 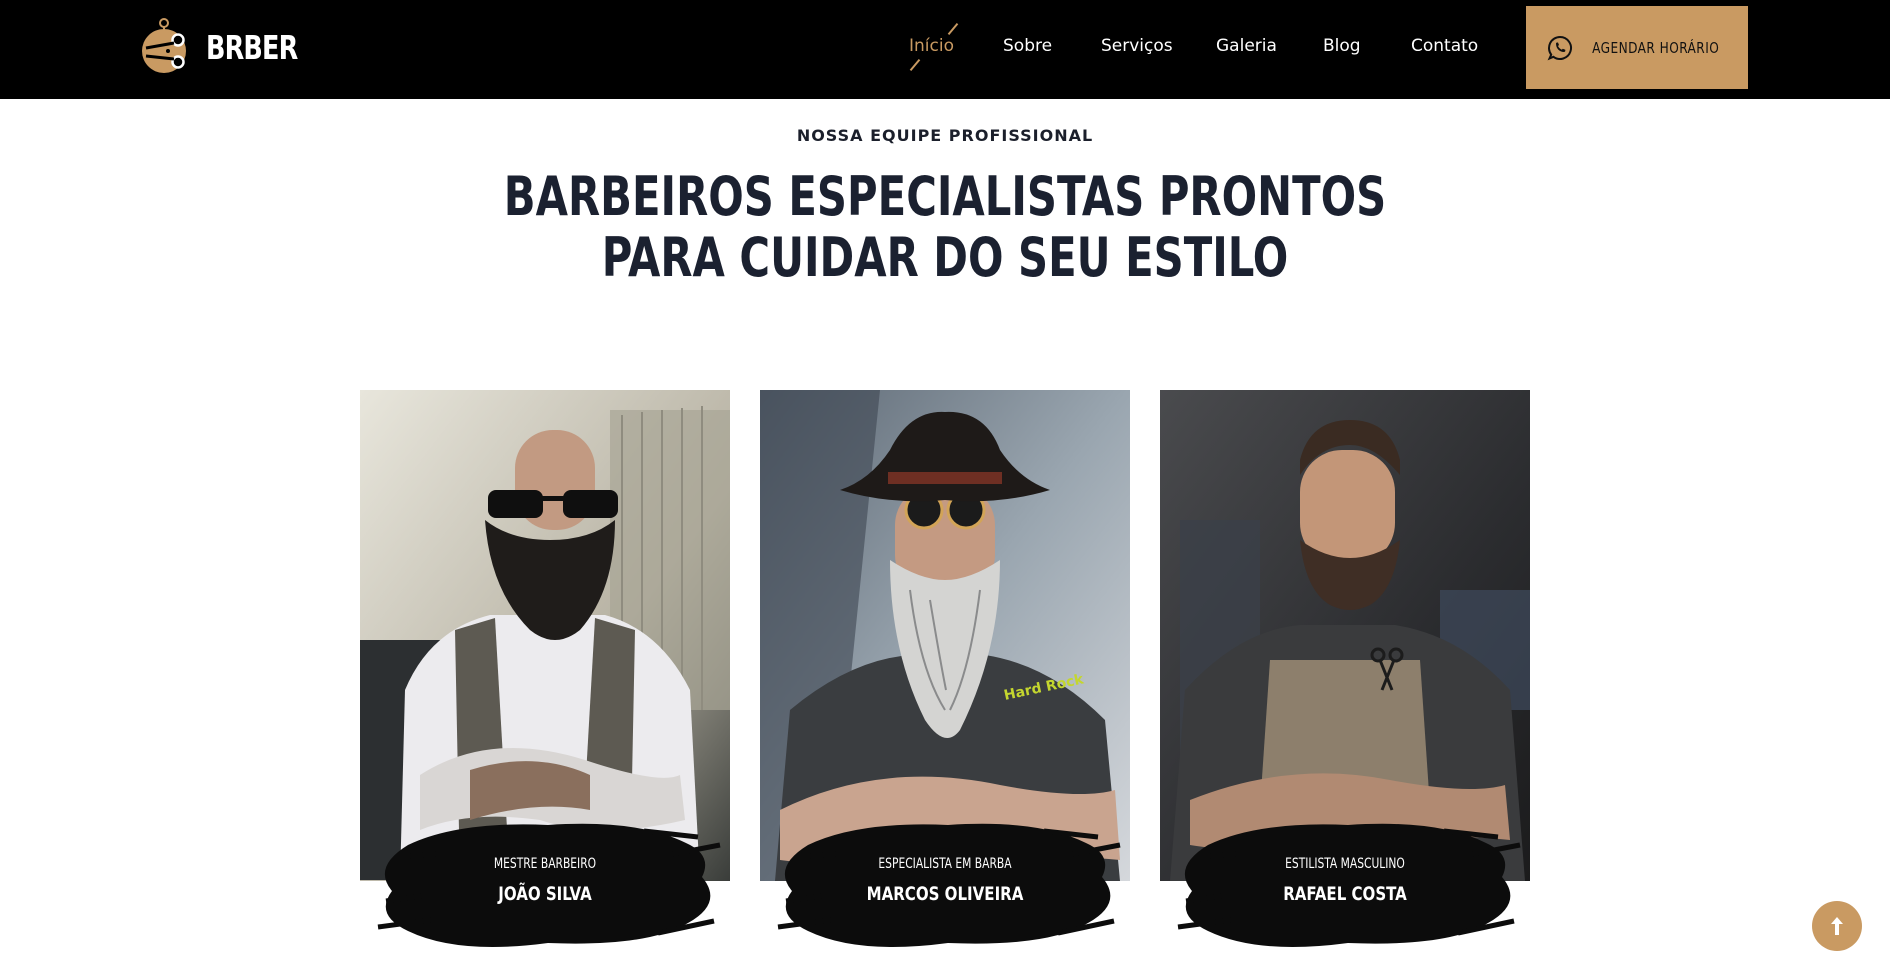 What do you see at coordinates (1345, 894) in the screenshot?
I see `barber-name: RAFAEL COSTA` at bounding box center [1345, 894].